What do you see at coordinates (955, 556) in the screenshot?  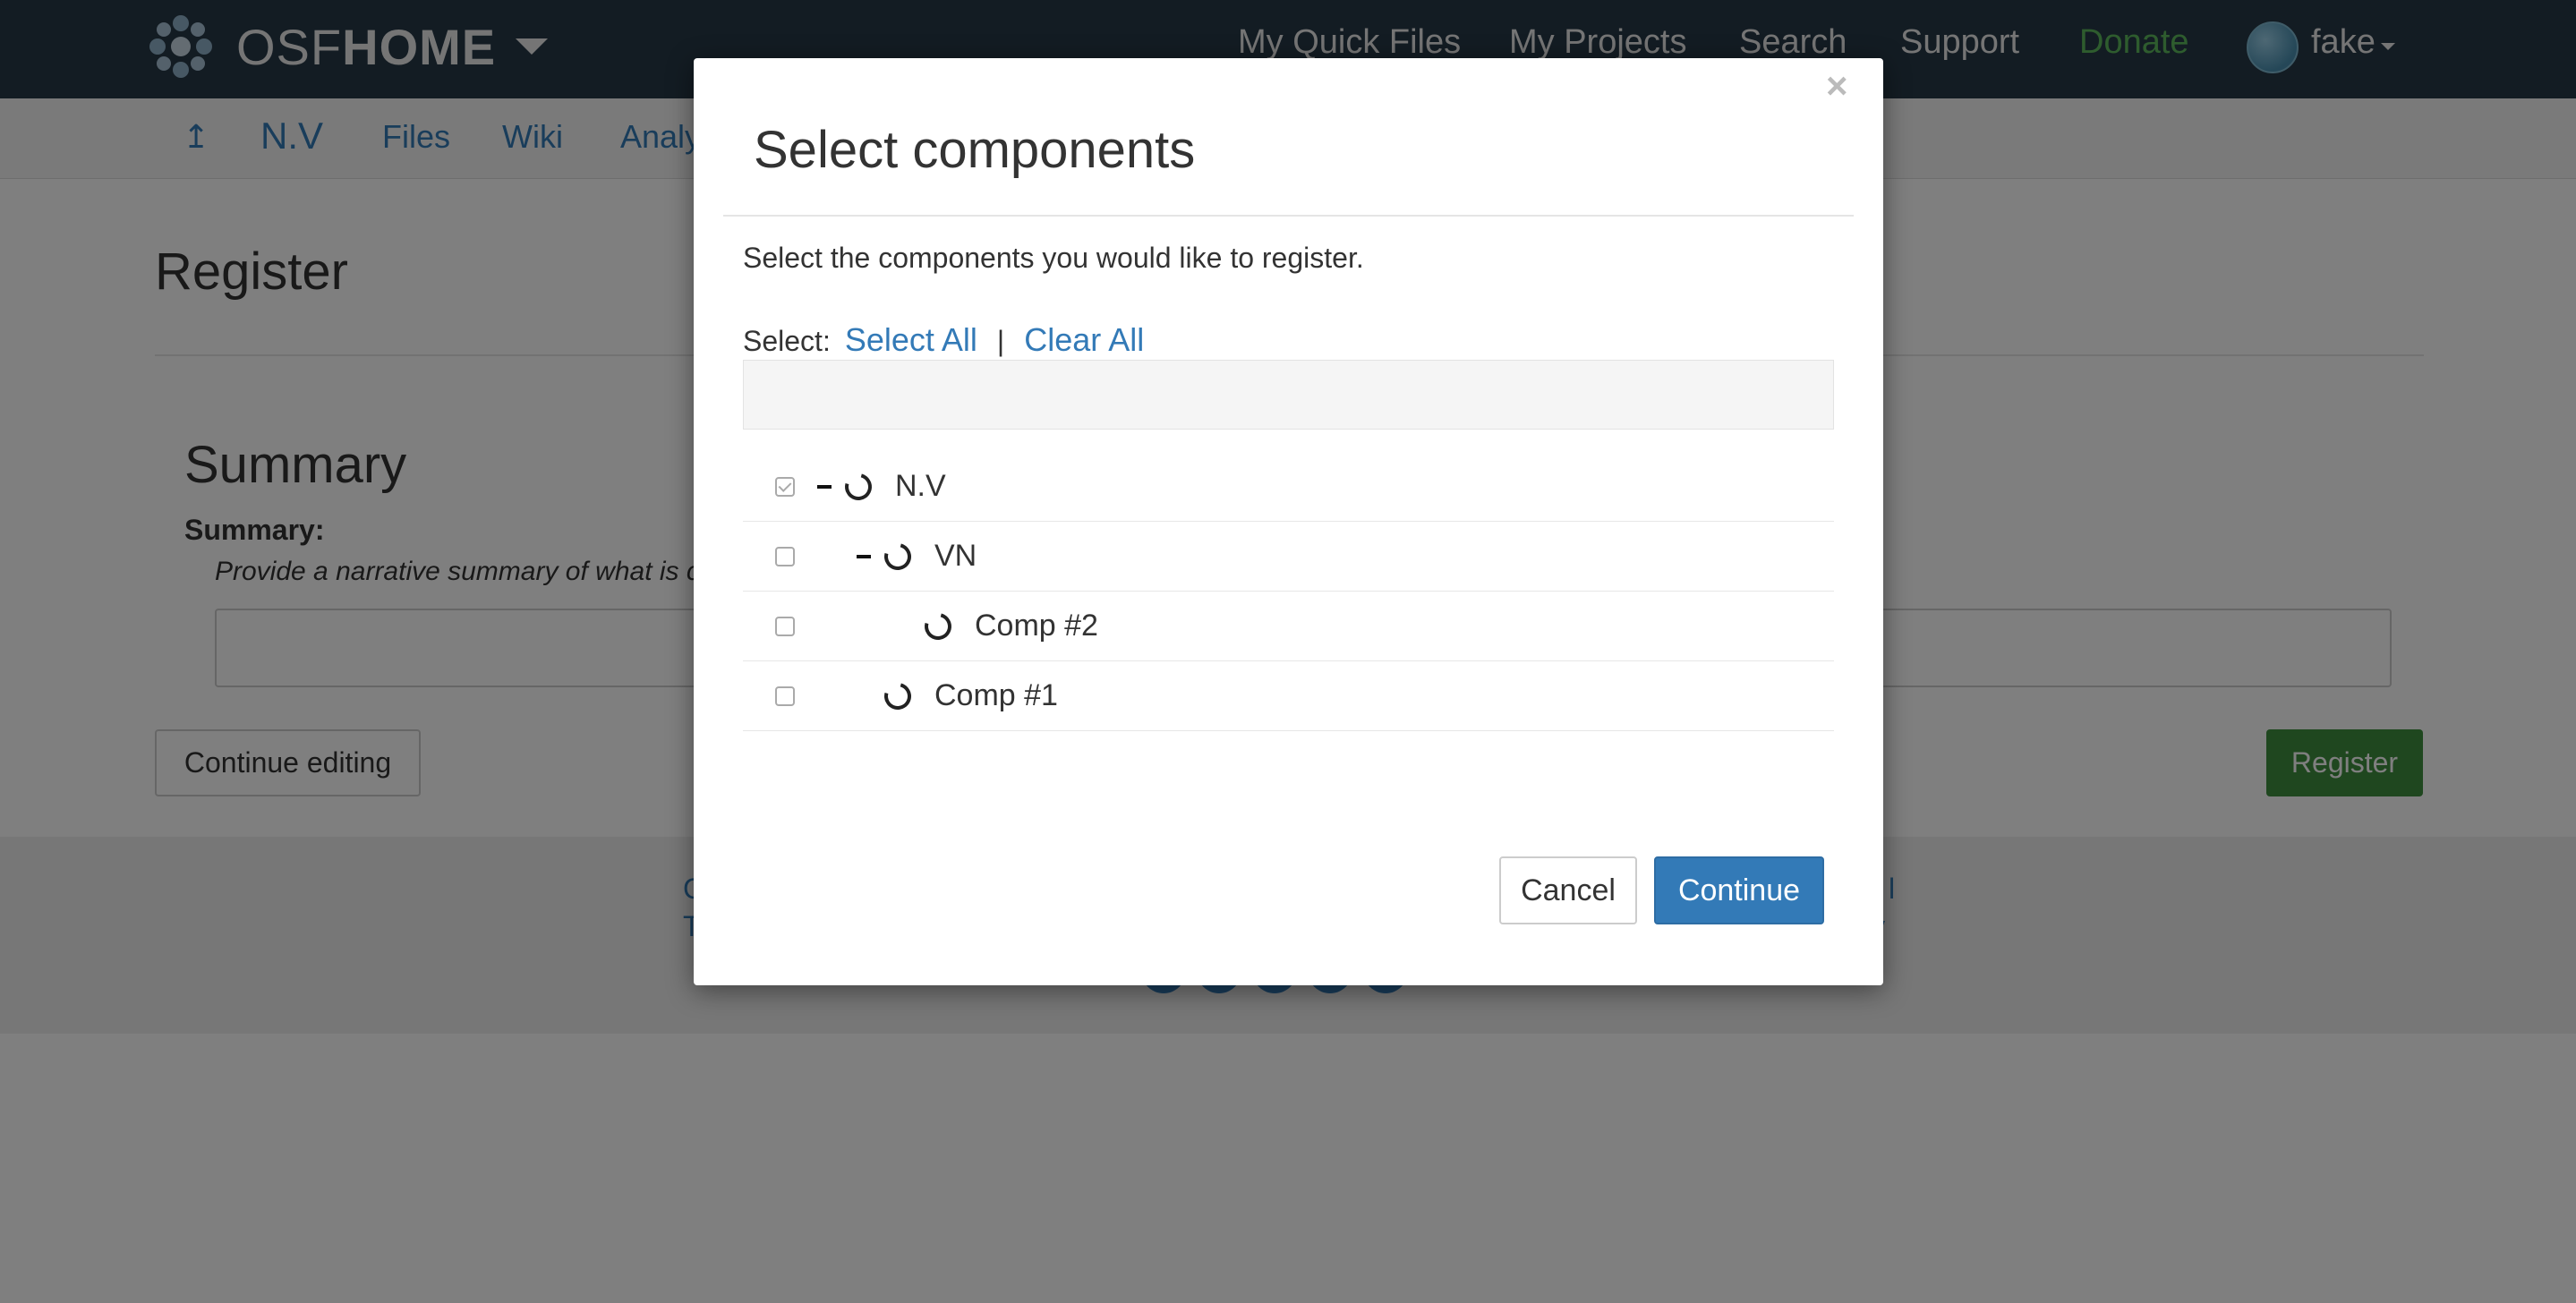 I see `tree-item-label: VN` at bounding box center [955, 556].